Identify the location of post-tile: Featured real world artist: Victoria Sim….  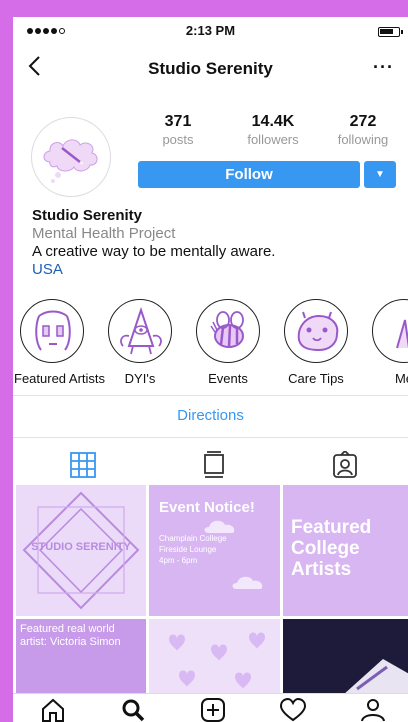
(81, 657).